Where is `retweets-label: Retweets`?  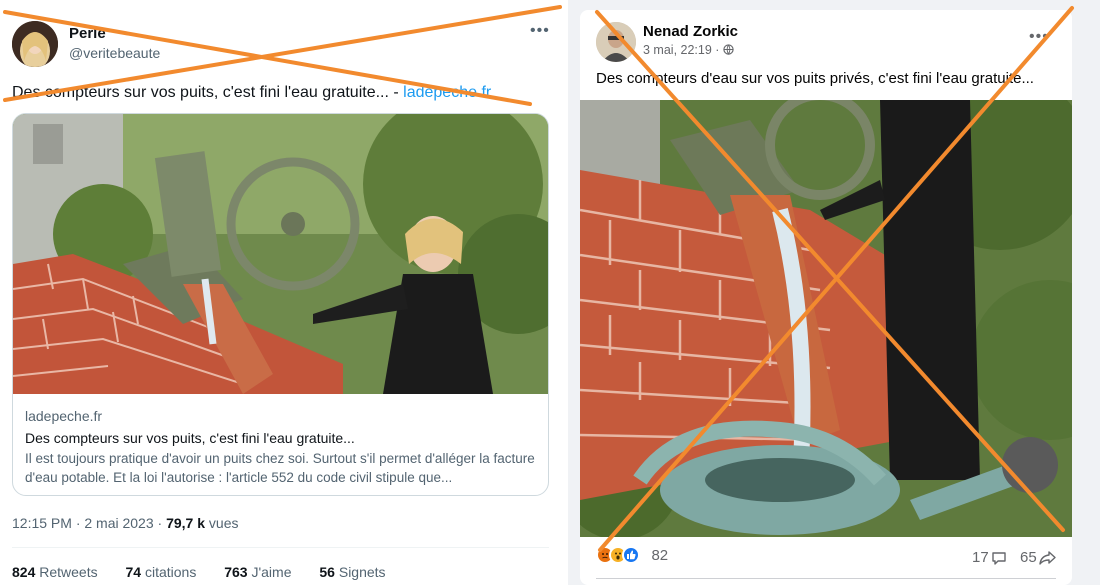
retweets-label: Retweets is located at coordinates (68, 572).